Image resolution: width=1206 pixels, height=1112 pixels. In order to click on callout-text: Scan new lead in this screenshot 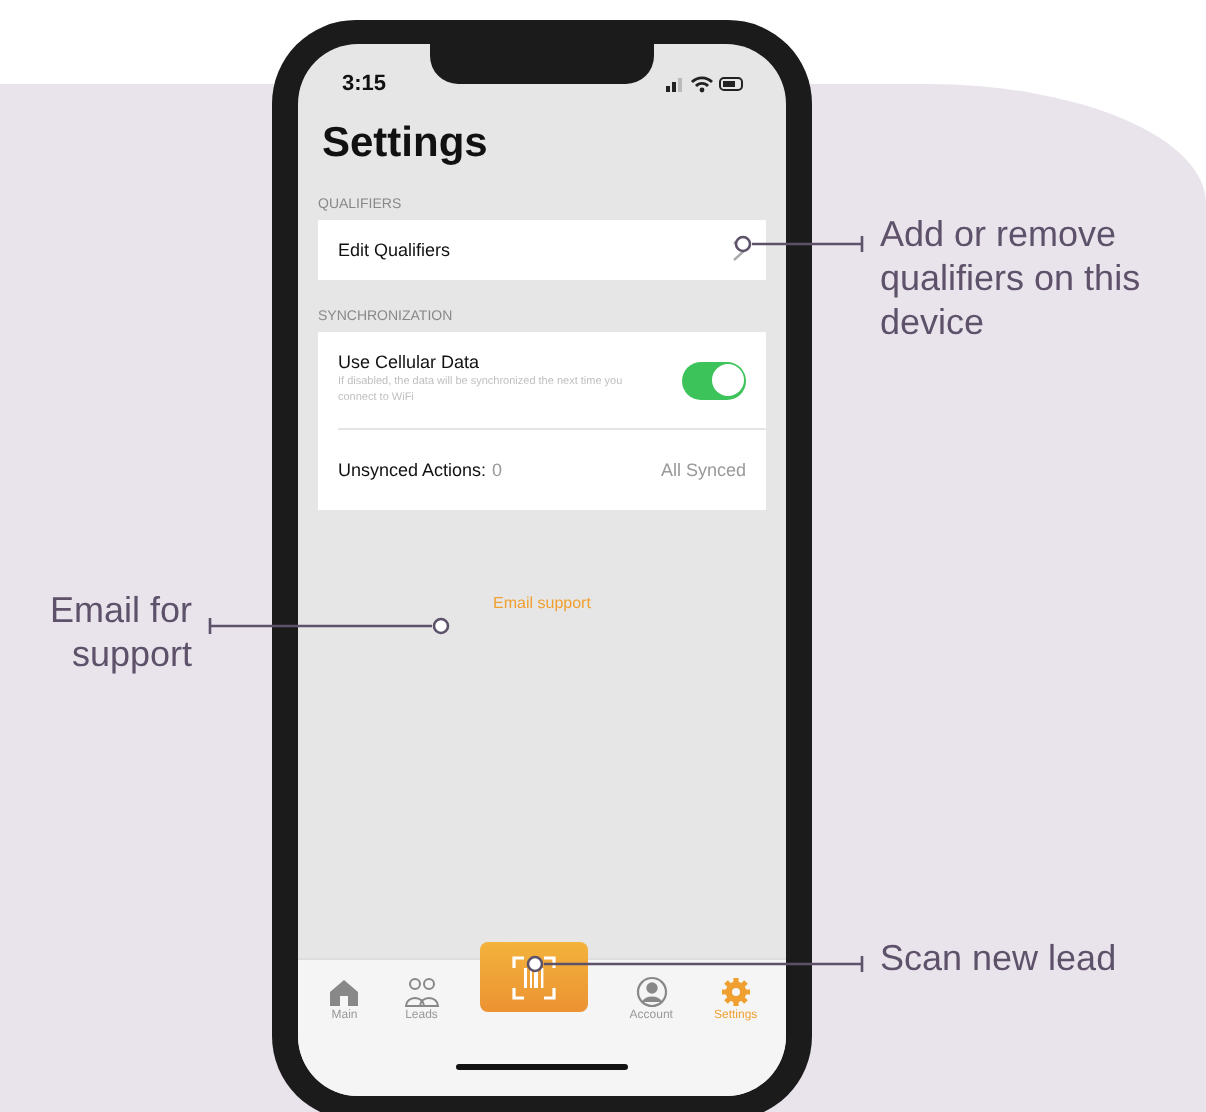, I will do `click(999, 958)`.